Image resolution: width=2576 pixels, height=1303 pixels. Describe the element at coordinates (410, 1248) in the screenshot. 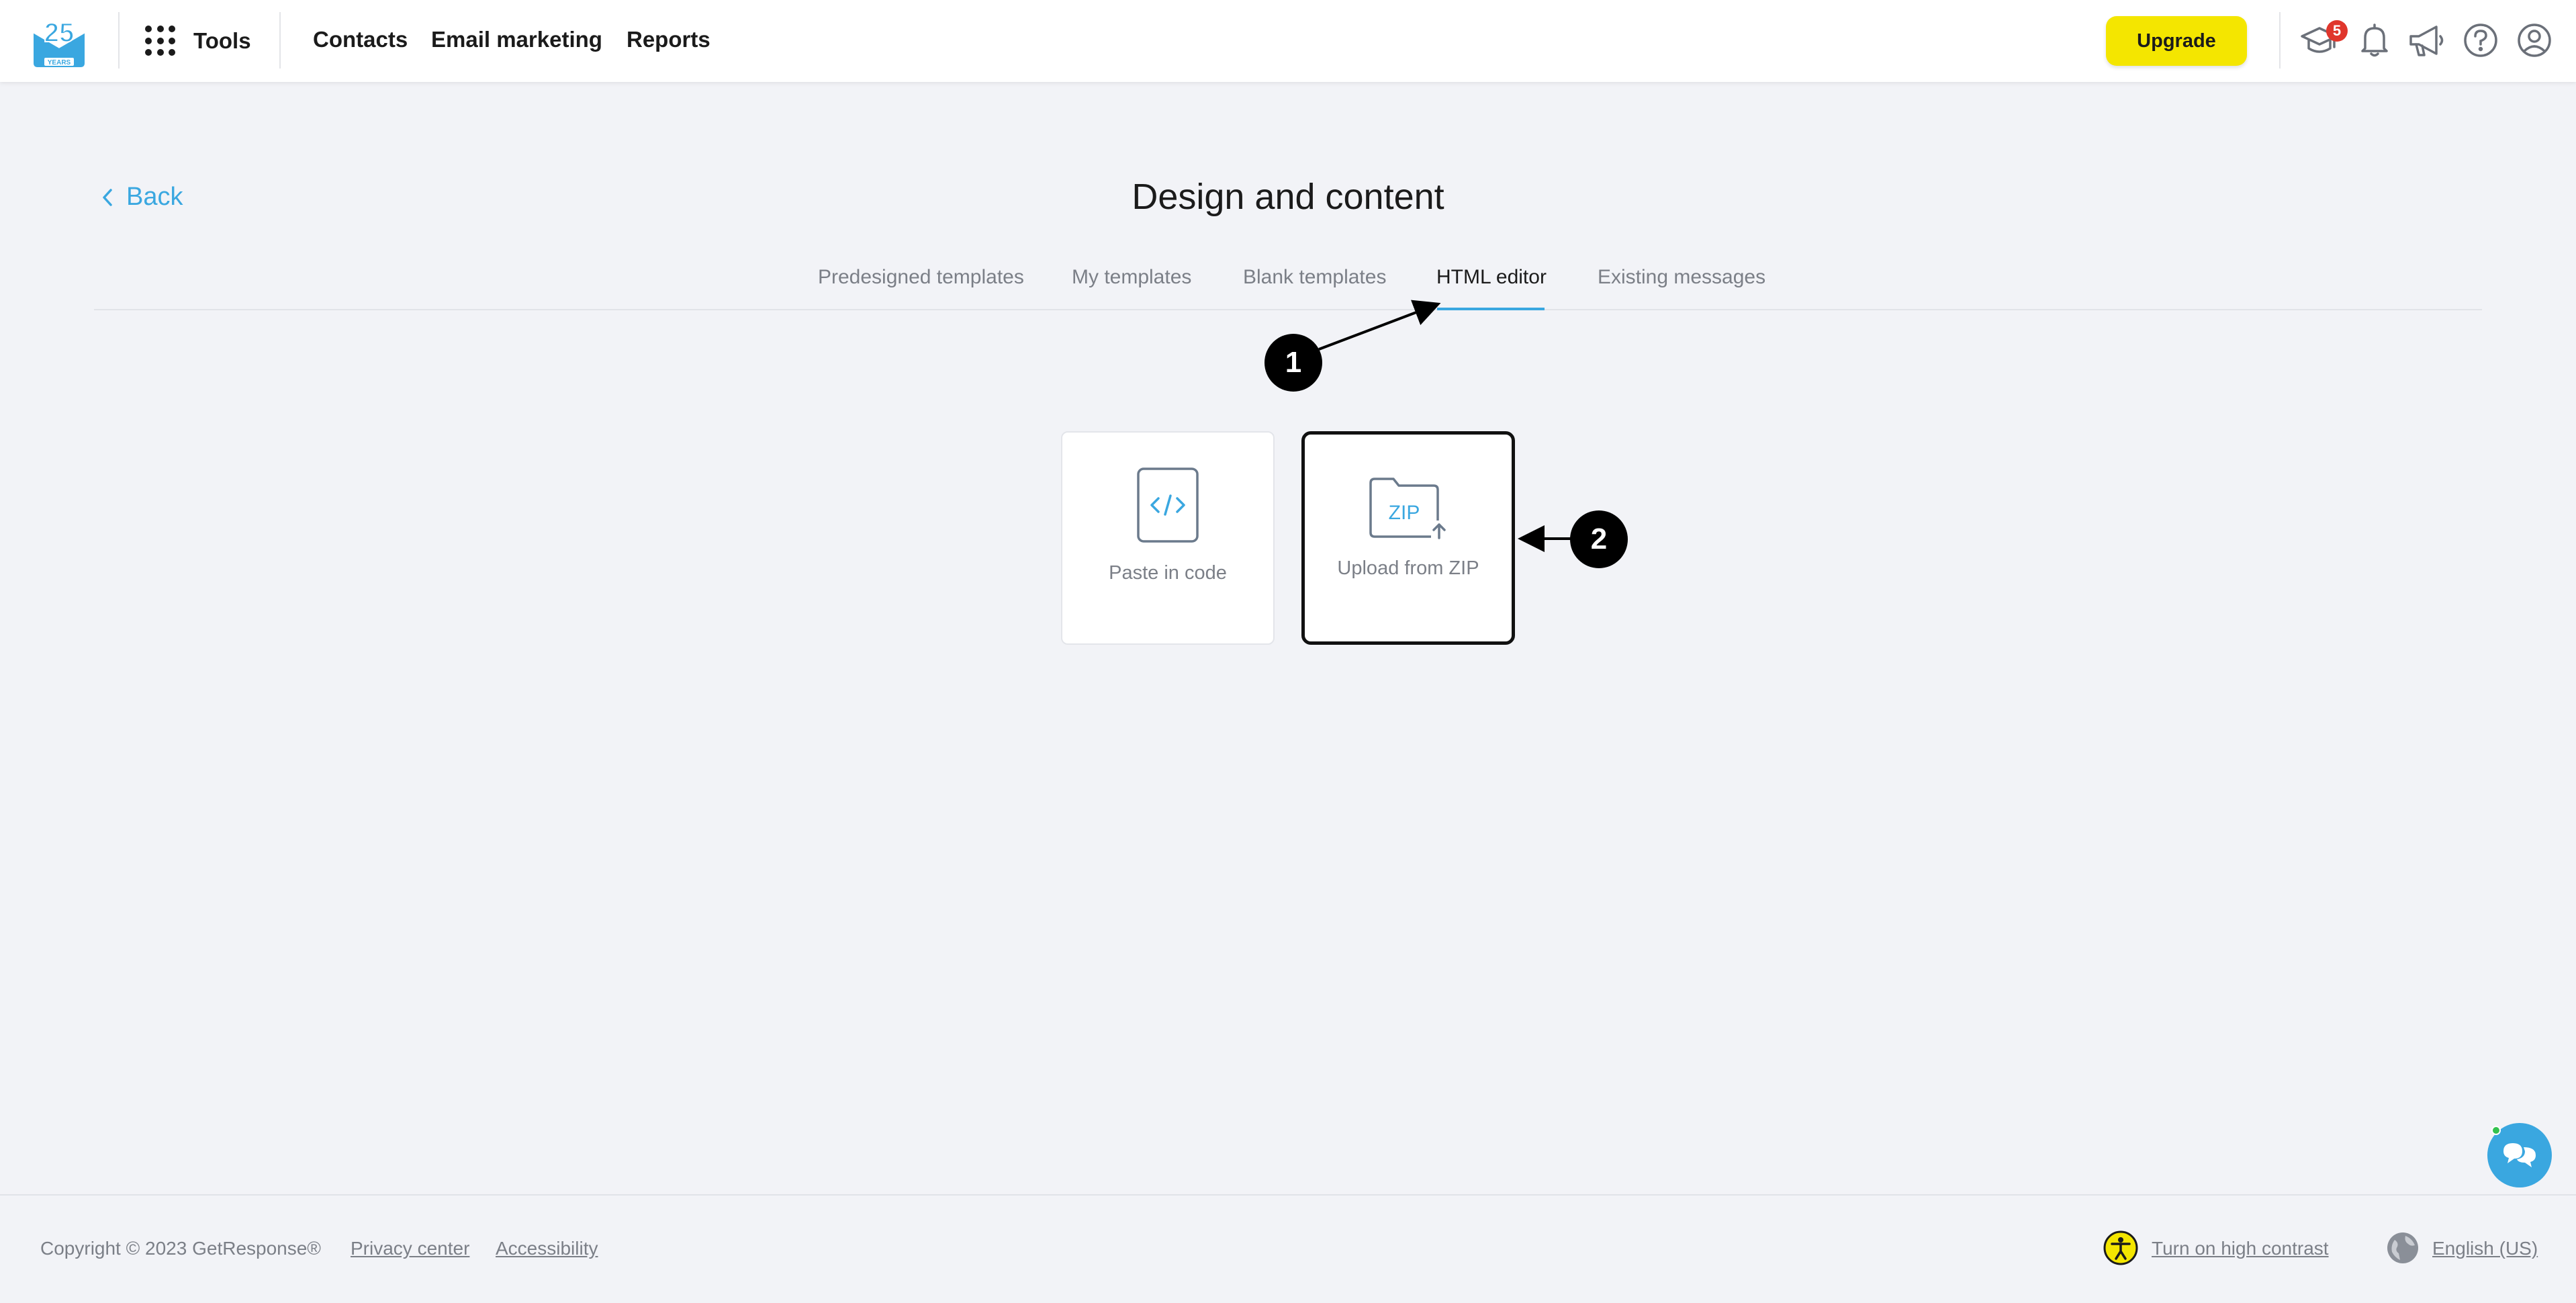

I see `privacy-center-link: Privacy center` at that location.